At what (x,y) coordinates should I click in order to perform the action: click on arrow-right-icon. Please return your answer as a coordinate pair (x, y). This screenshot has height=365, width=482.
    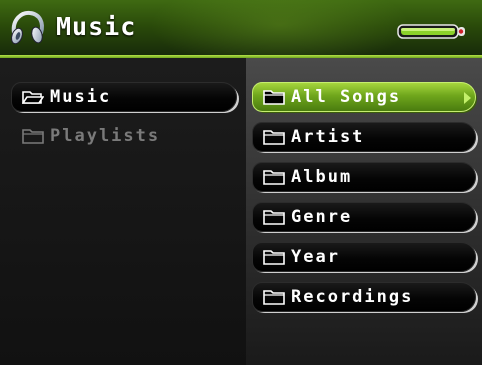
    Looking at the image, I should click on (467, 98).